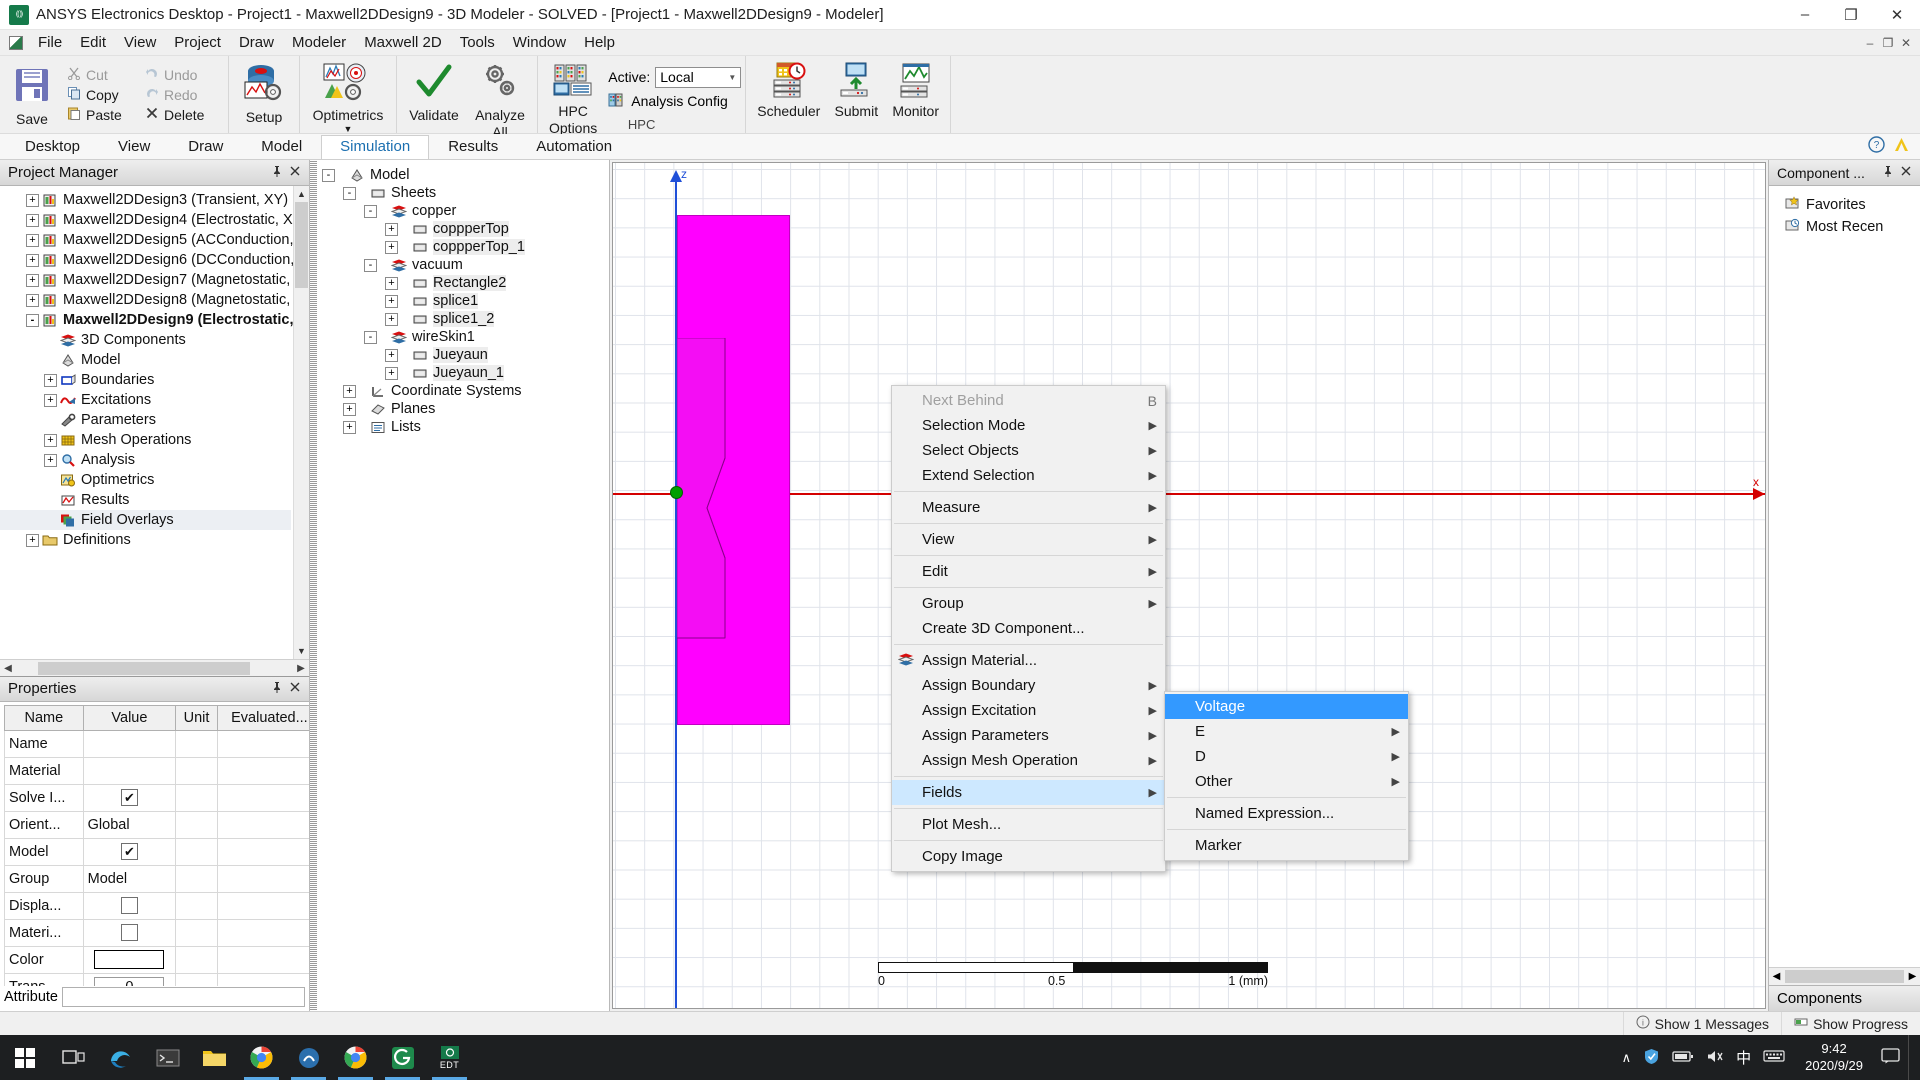 The height and width of the screenshot is (1080, 1920). I want to click on menu-item-group: Group ▶, so click(1028, 603).